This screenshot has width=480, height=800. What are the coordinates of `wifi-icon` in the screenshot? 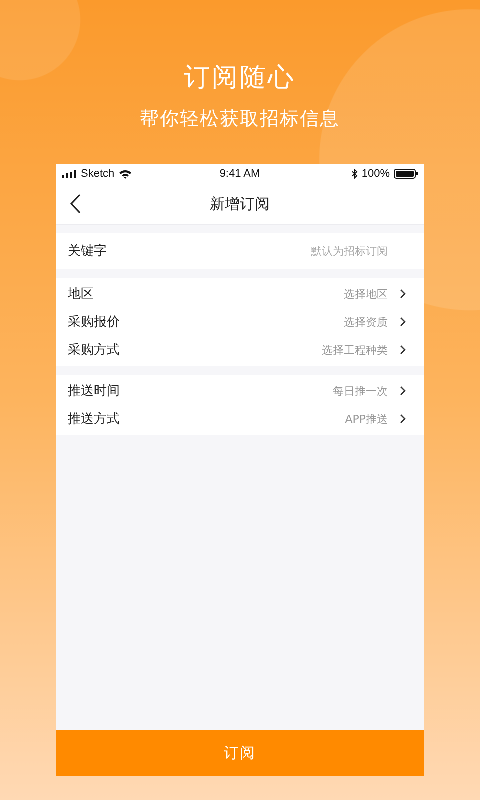 It's located at (125, 174).